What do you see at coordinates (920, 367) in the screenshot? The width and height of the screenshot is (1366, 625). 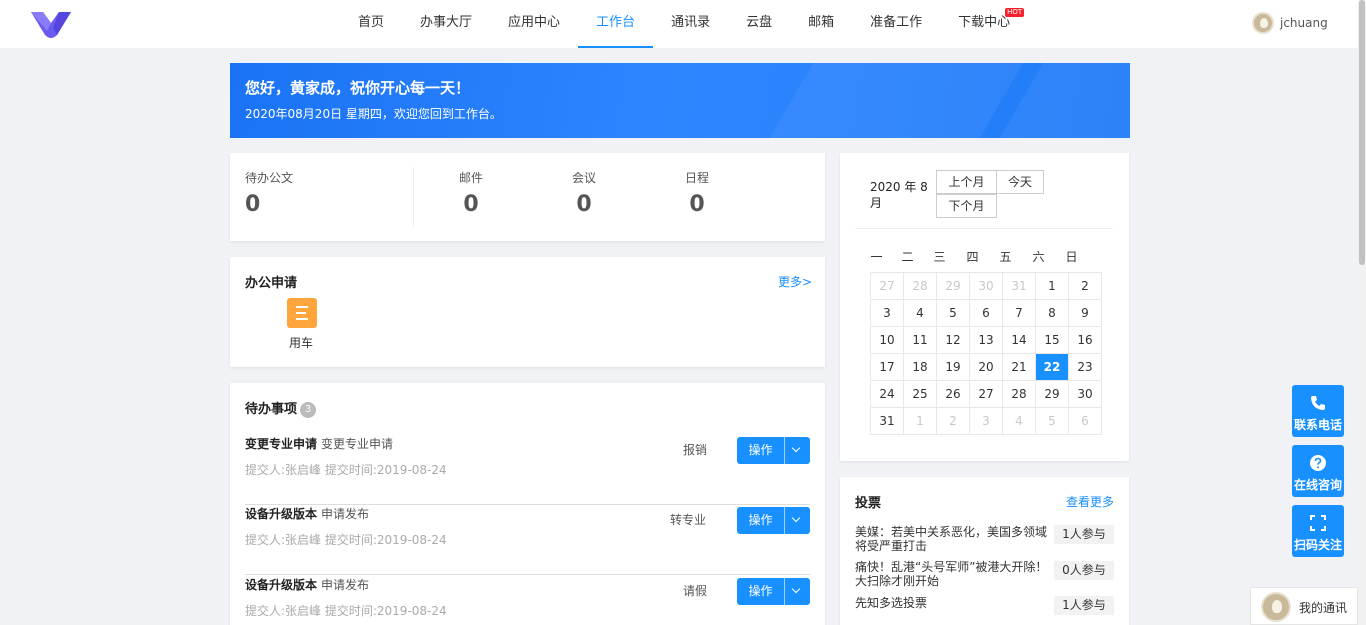 I see `calendar-day: 18` at bounding box center [920, 367].